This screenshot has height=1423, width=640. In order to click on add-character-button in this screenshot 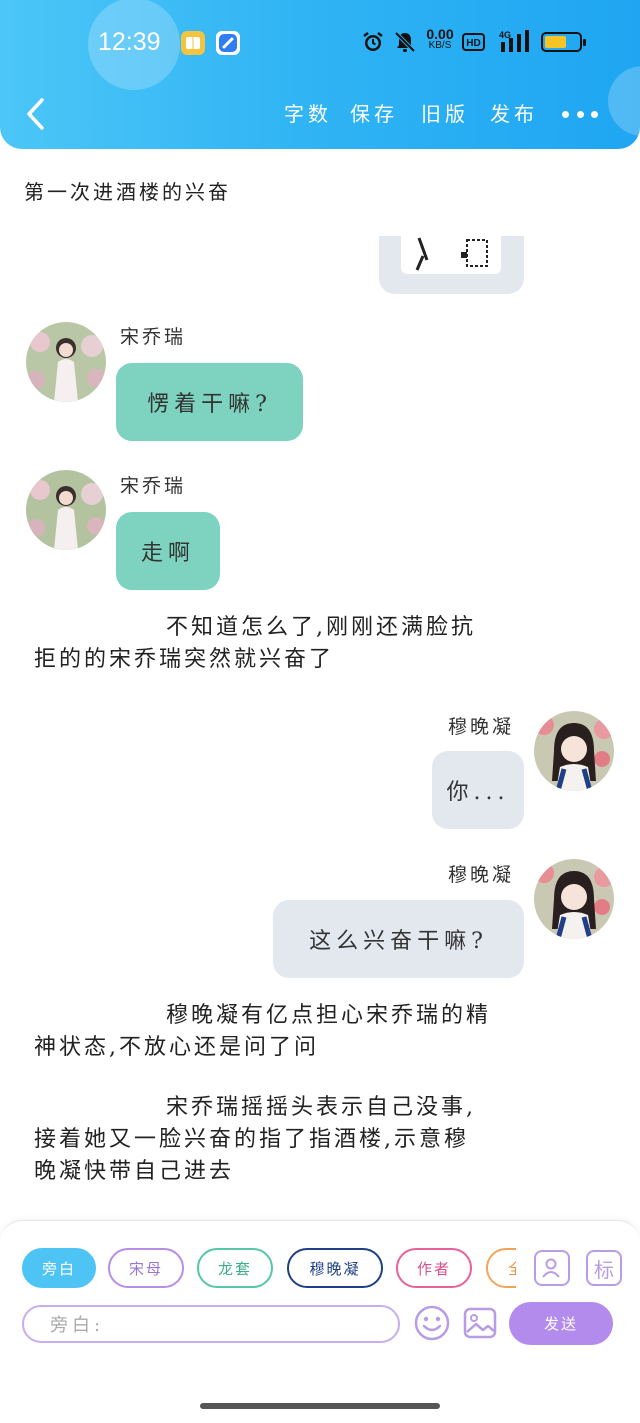, I will do `click(552, 1268)`.